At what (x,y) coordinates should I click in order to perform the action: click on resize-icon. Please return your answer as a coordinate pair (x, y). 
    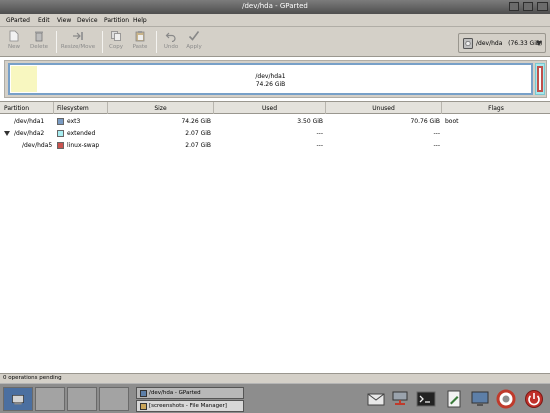
    Looking at the image, I should click on (78, 36).